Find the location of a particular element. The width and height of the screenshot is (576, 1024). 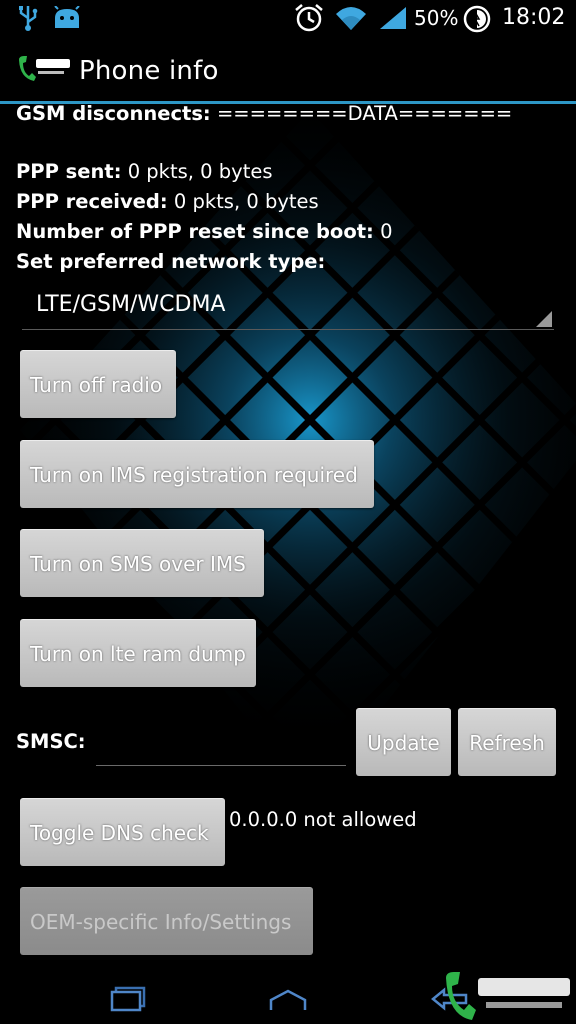

battery-percent: 50% is located at coordinates (436, 18).